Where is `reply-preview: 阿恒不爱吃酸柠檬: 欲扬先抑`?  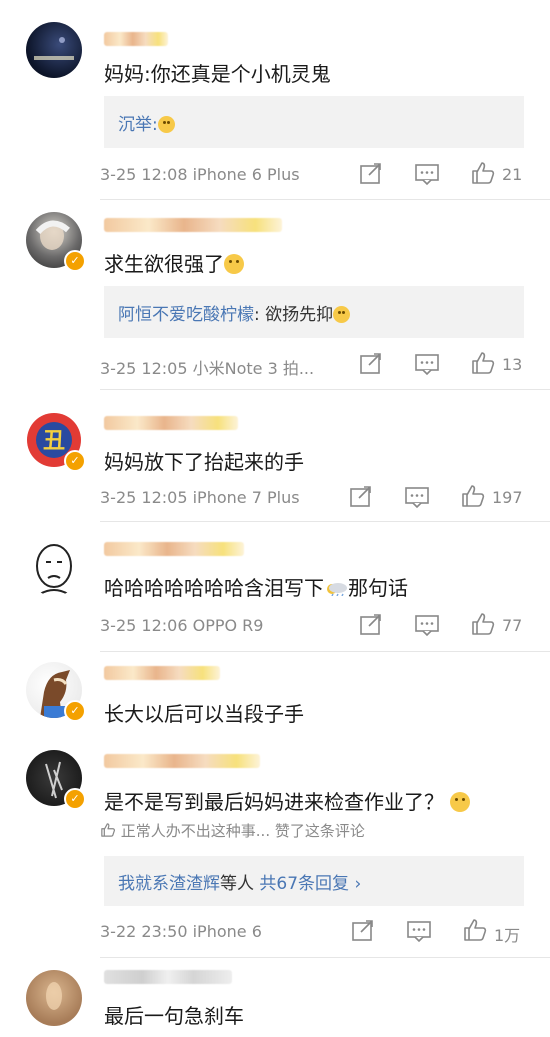
reply-preview: 阿恒不爱吃酸柠檬: 欲扬先抑 is located at coordinates (314, 312).